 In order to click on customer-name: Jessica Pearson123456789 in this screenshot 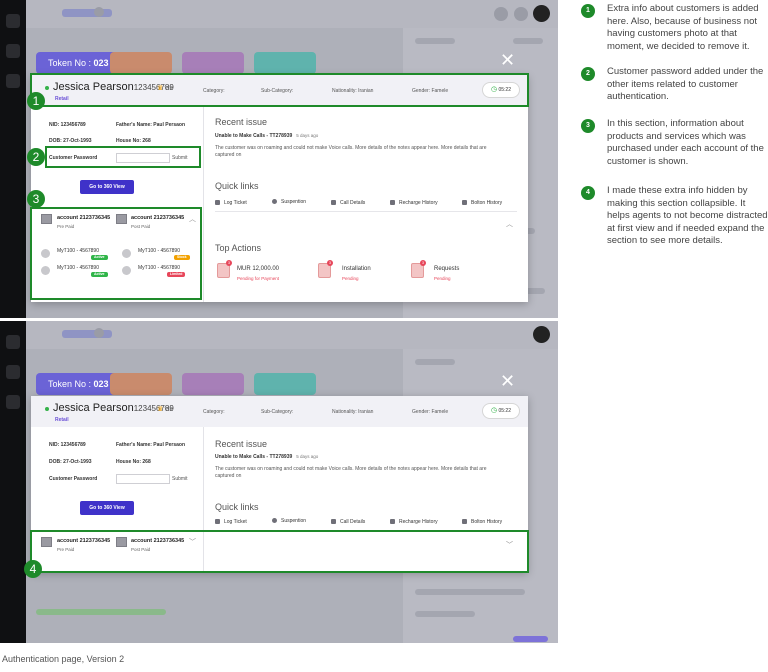, I will do `click(113, 408)`.